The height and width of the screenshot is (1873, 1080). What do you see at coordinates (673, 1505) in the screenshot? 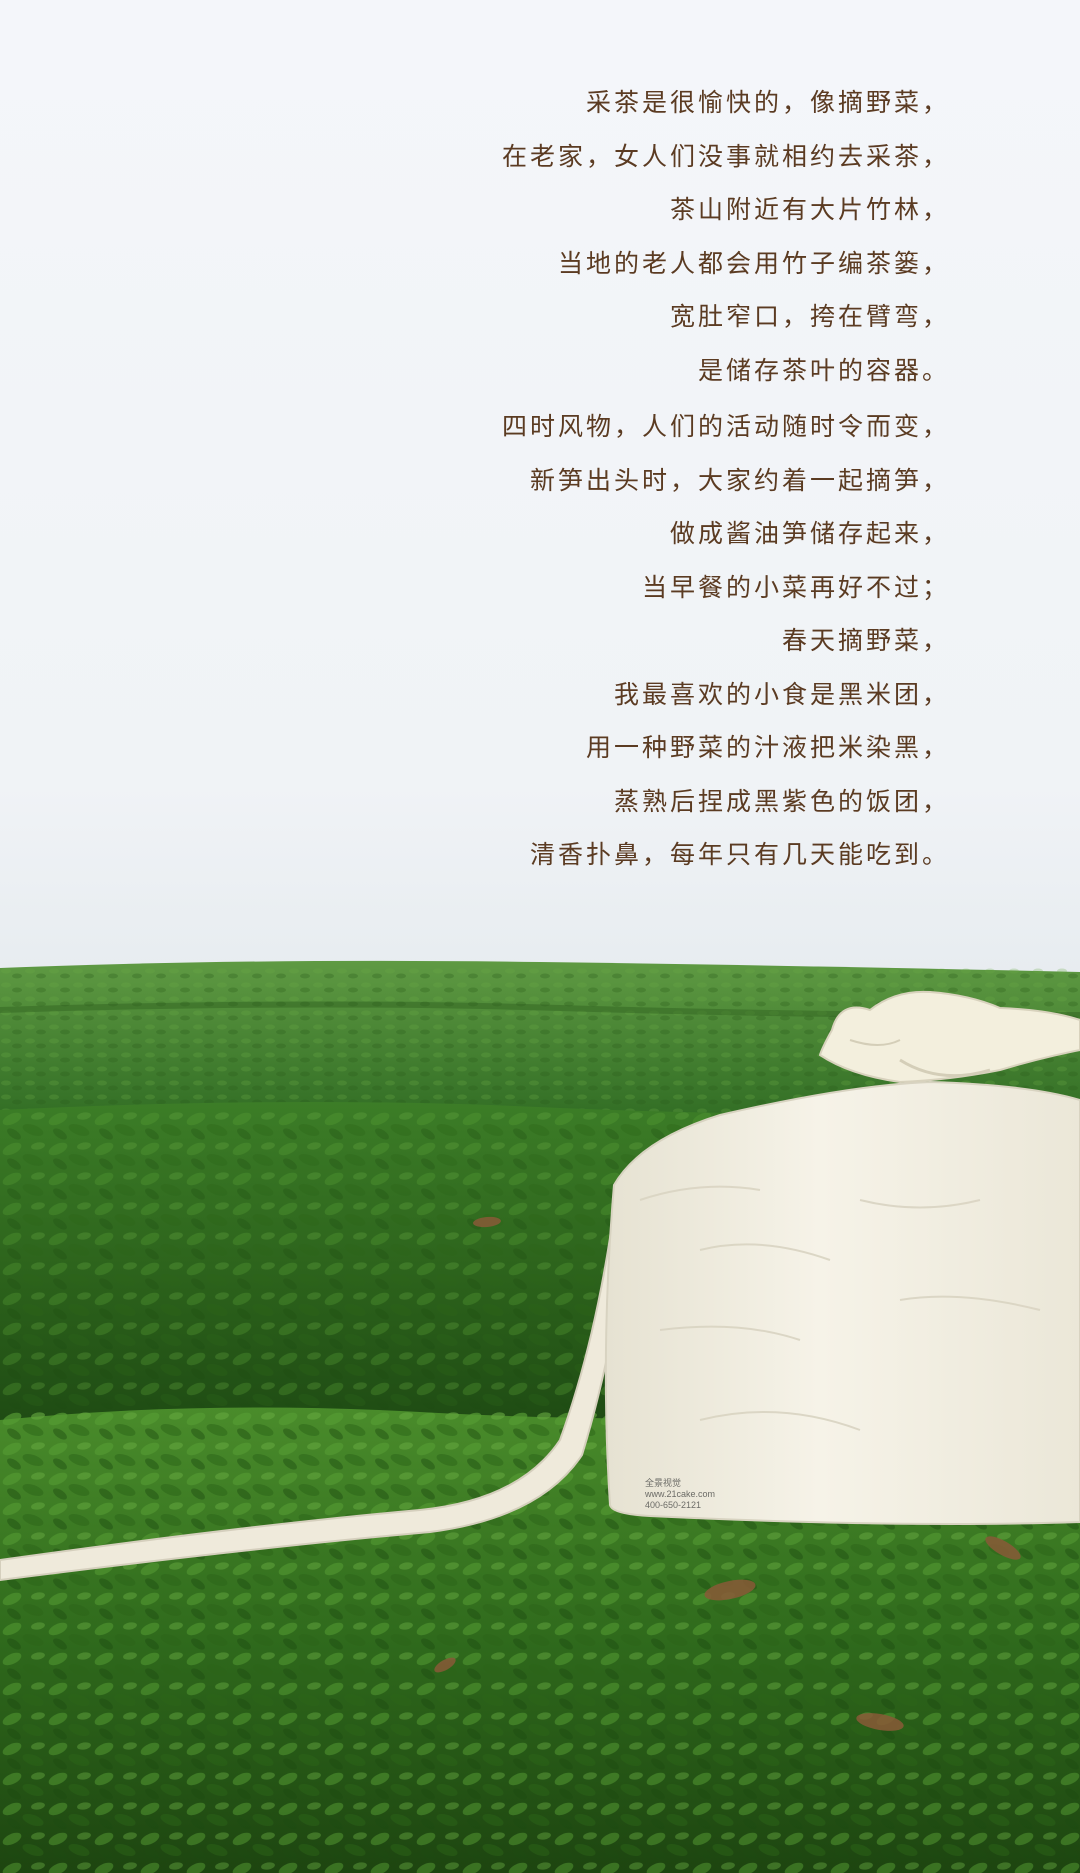
I see `watermark-phone: 400-650-2121` at bounding box center [673, 1505].